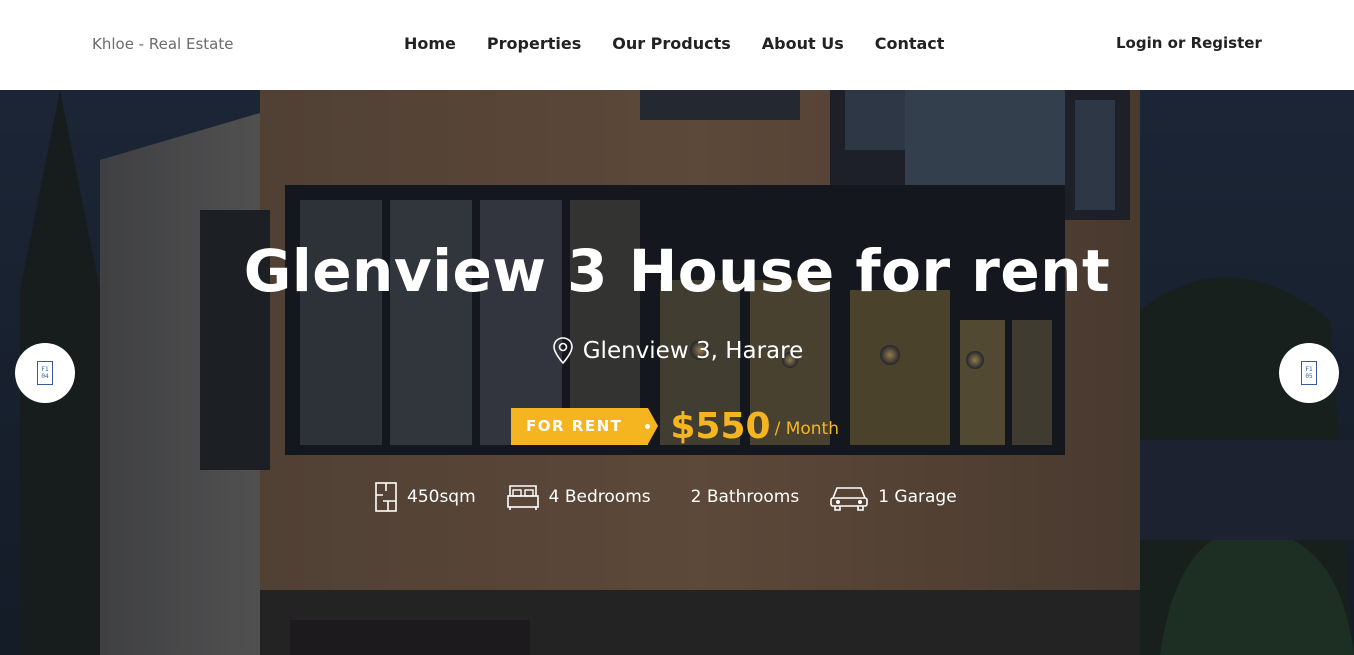  What do you see at coordinates (677, 271) in the screenshot?
I see `property-title: Glenview 3 House for rent` at bounding box center [677, 271].